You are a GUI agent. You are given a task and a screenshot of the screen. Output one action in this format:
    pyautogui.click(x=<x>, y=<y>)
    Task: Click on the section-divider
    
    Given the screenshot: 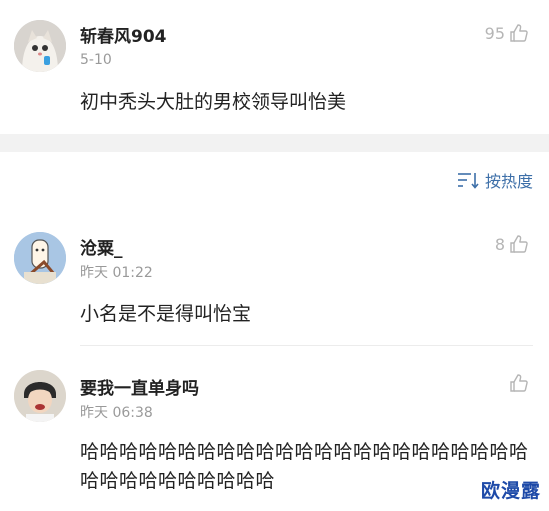 What is the action you would take?
    pyautogui.click(x=274, y=143)
    